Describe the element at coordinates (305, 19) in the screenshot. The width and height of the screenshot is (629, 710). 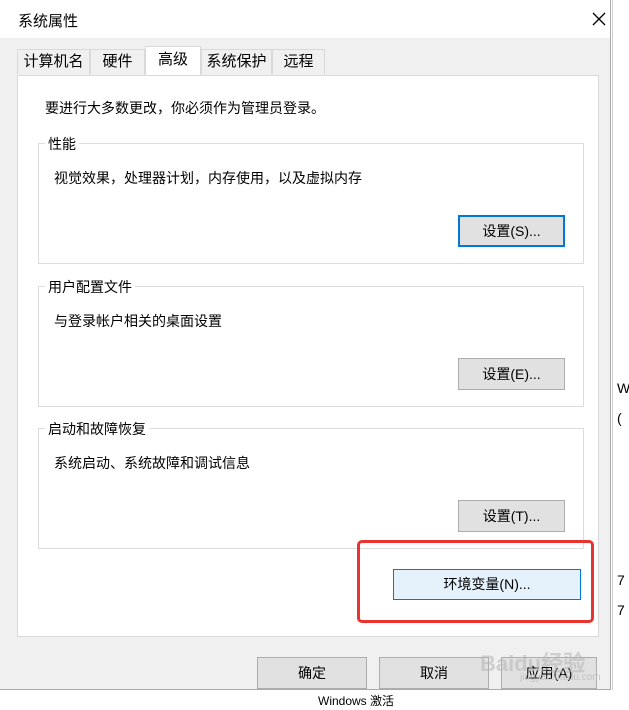
I see `title-bar: 系统属性` at that location.